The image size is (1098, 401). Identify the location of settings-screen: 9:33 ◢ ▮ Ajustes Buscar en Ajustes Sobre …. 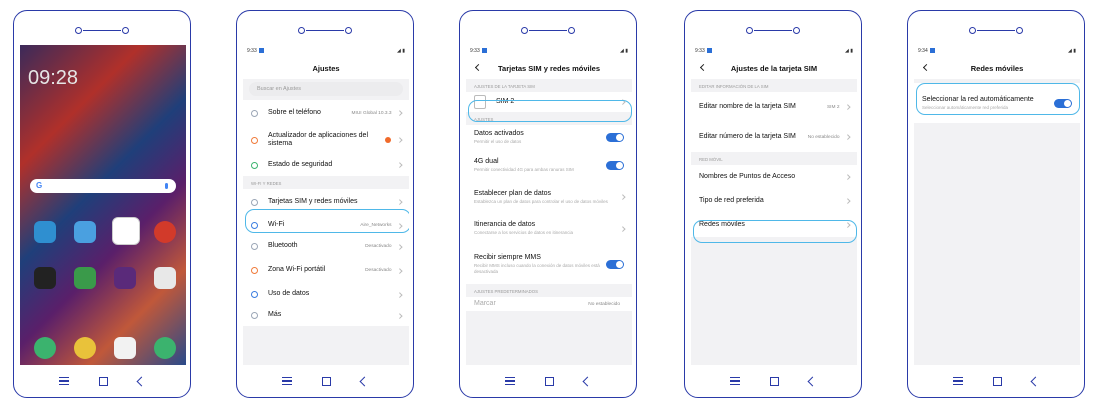
(326, 205).